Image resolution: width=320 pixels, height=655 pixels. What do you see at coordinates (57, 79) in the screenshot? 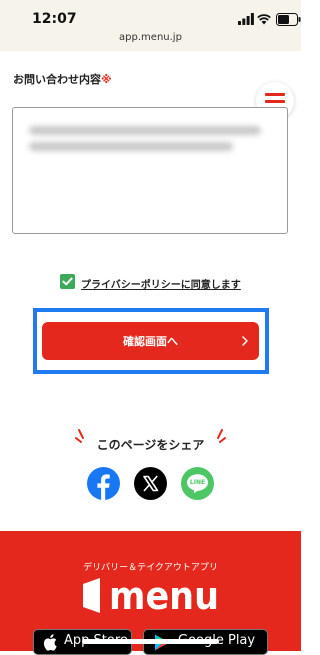
I see `inquiry-label-text: お問い合わせ内容` at bounding box center [57, 79].